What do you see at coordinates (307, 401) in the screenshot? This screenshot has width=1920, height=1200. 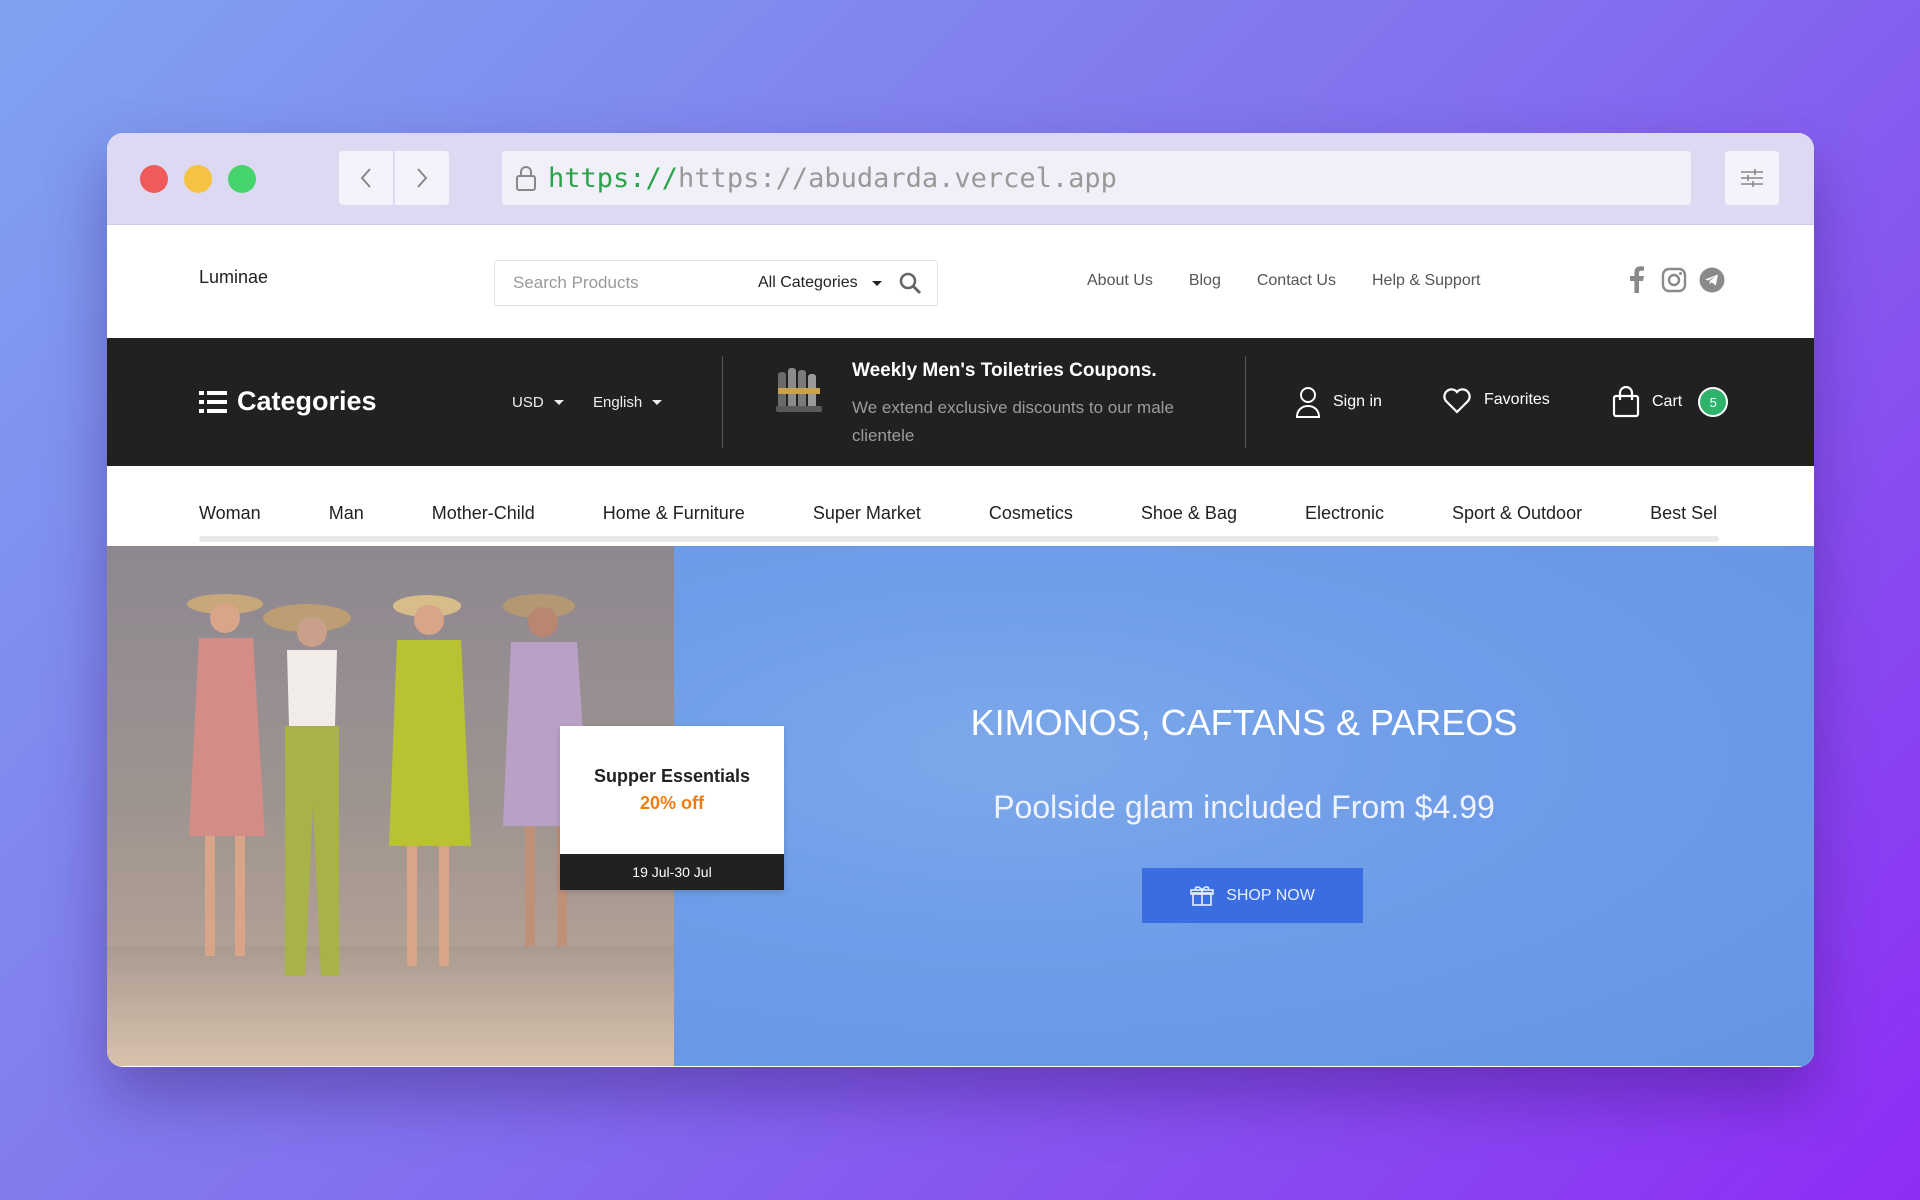 I see `categories-label: Categories` at bounding box center [307, 401].